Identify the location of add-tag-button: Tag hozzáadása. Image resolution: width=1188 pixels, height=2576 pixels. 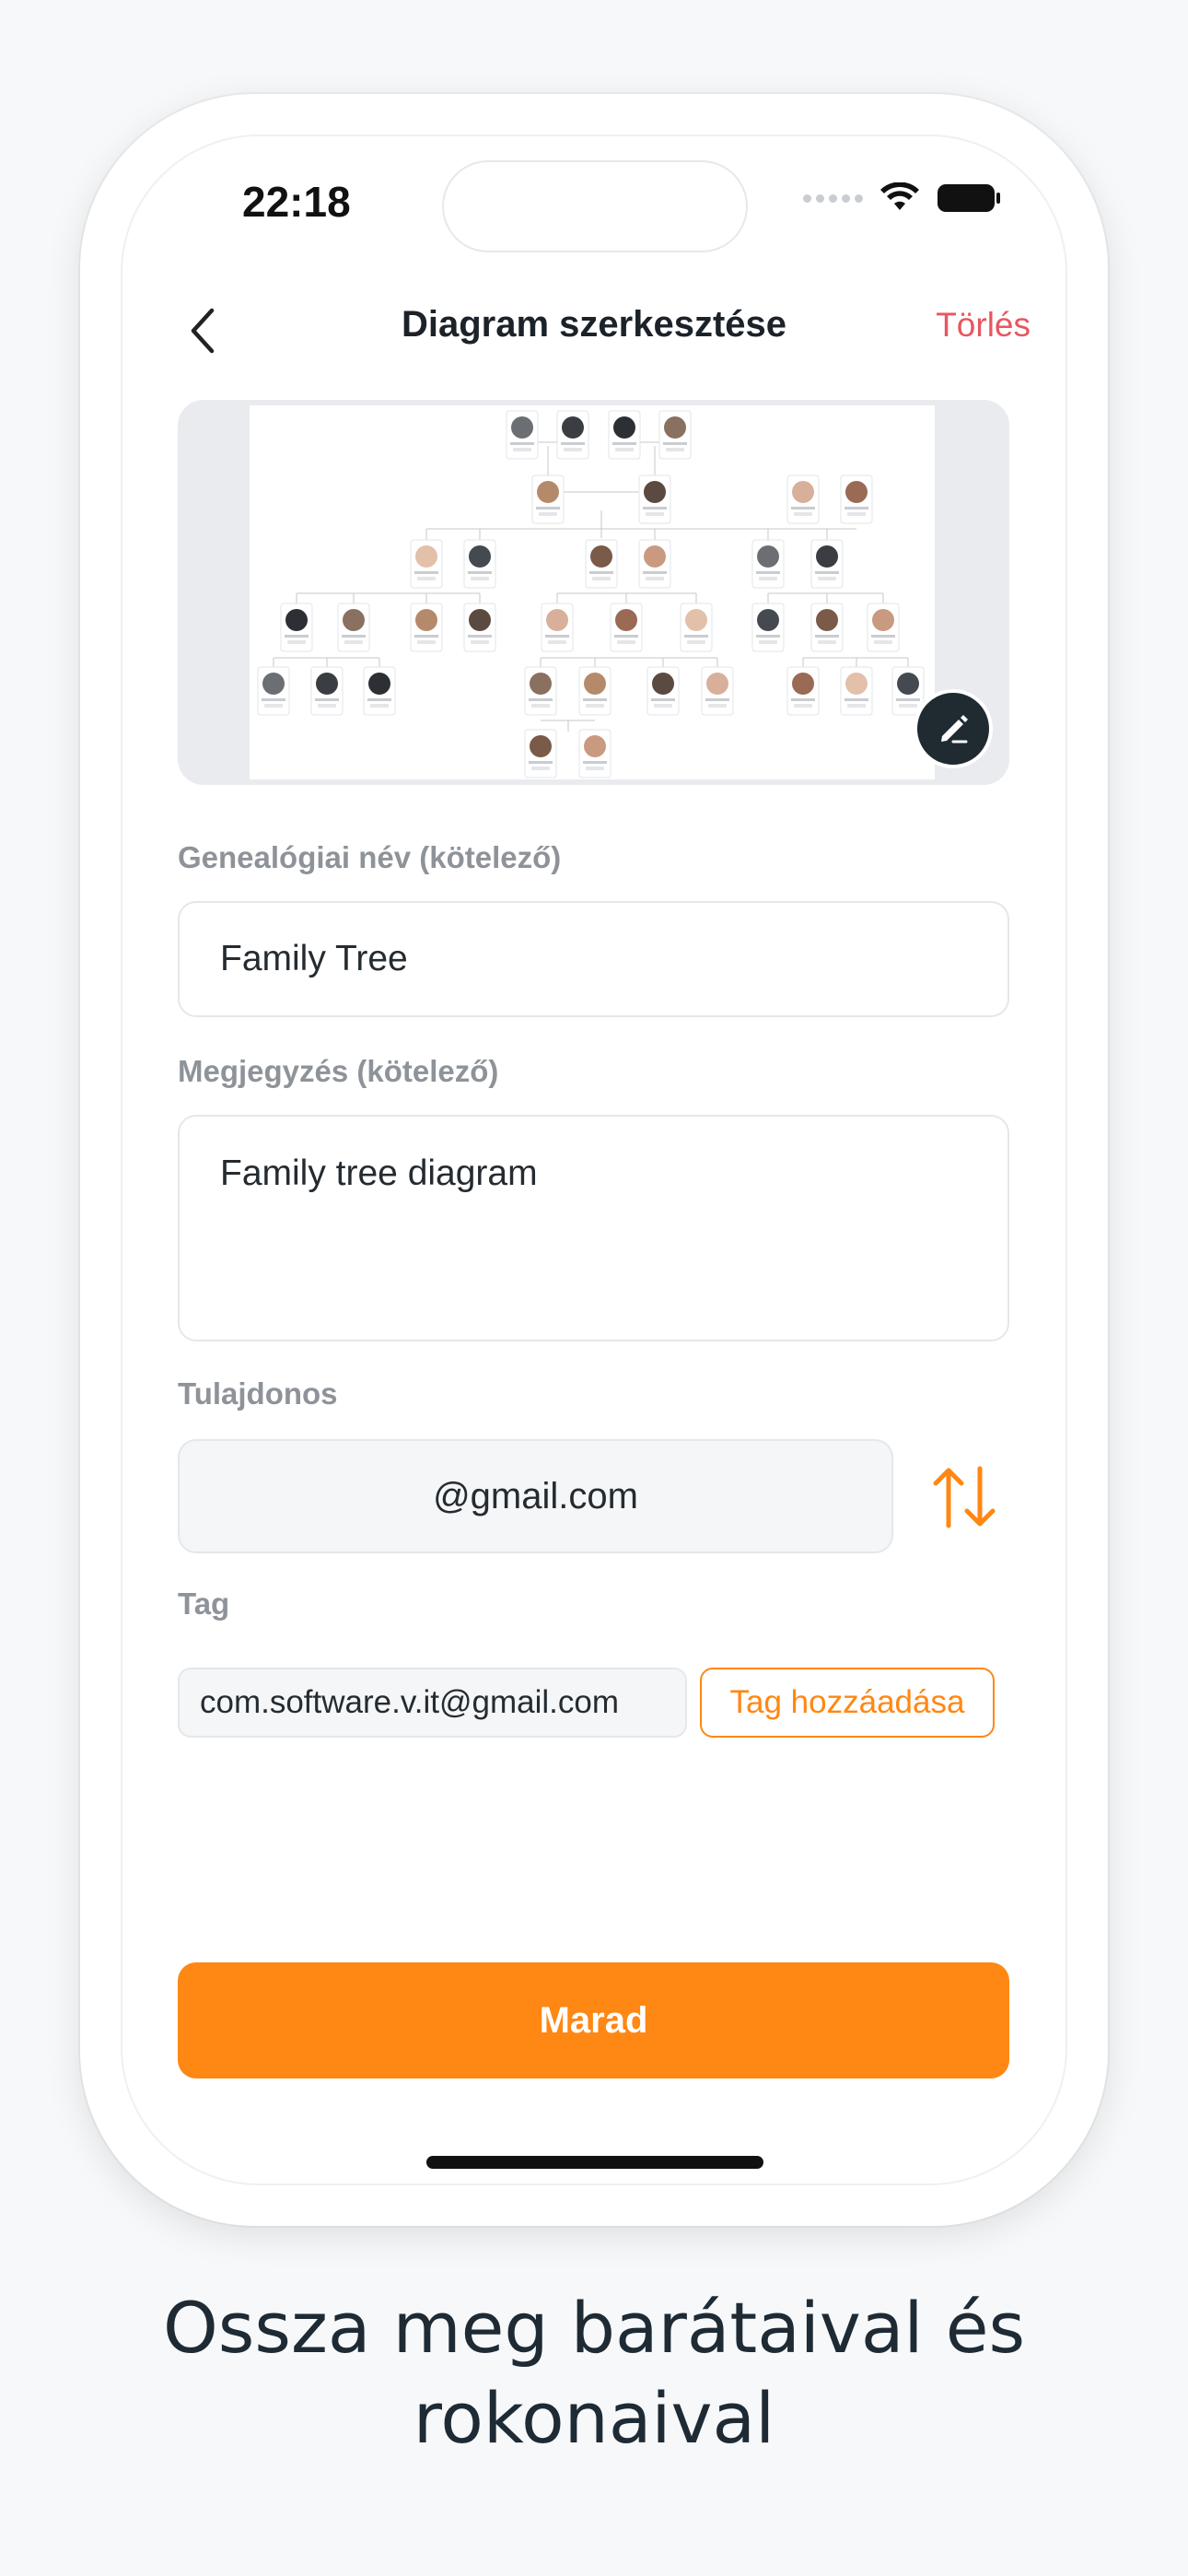
(847, 1703).